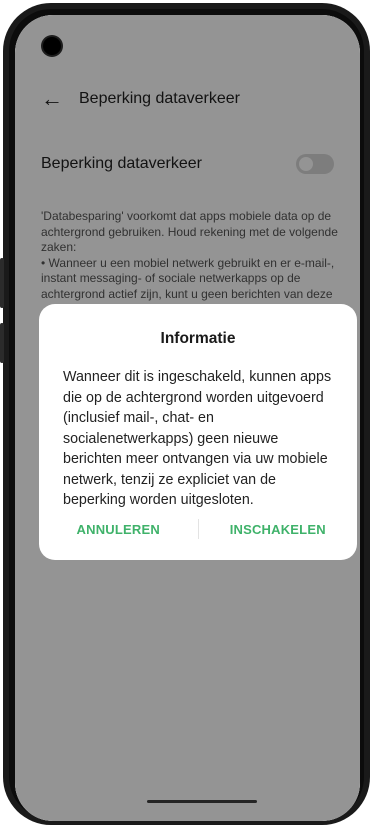 Image resolution: width=375 pixels, height=830 pixels. What do you see at coordinates (278, 529) in the screenshot?
I see `enable-button: INSCHAKELEN` at bounding box center [278, 529].